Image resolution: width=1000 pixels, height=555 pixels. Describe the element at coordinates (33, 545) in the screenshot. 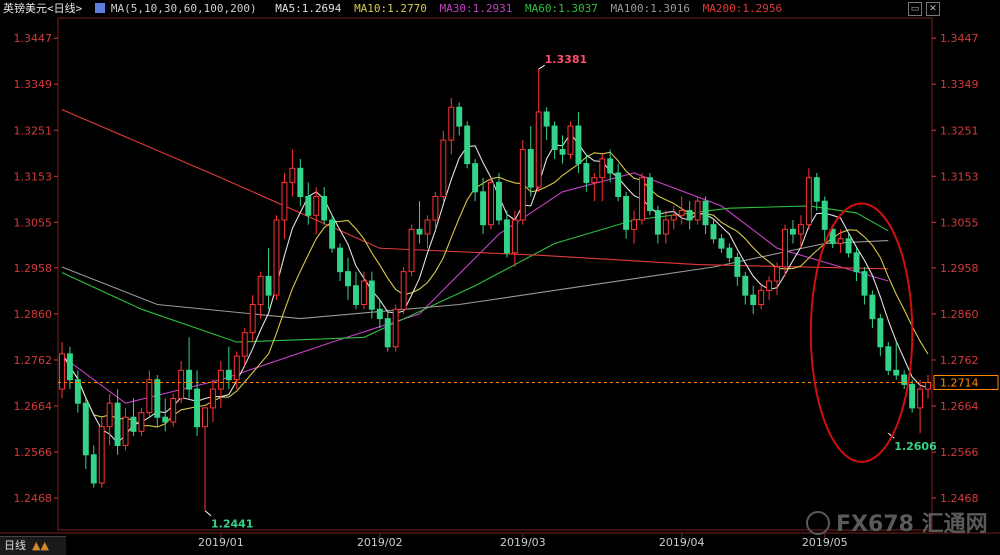

I see `tab-daily: 日线 ▲▲` at that location.